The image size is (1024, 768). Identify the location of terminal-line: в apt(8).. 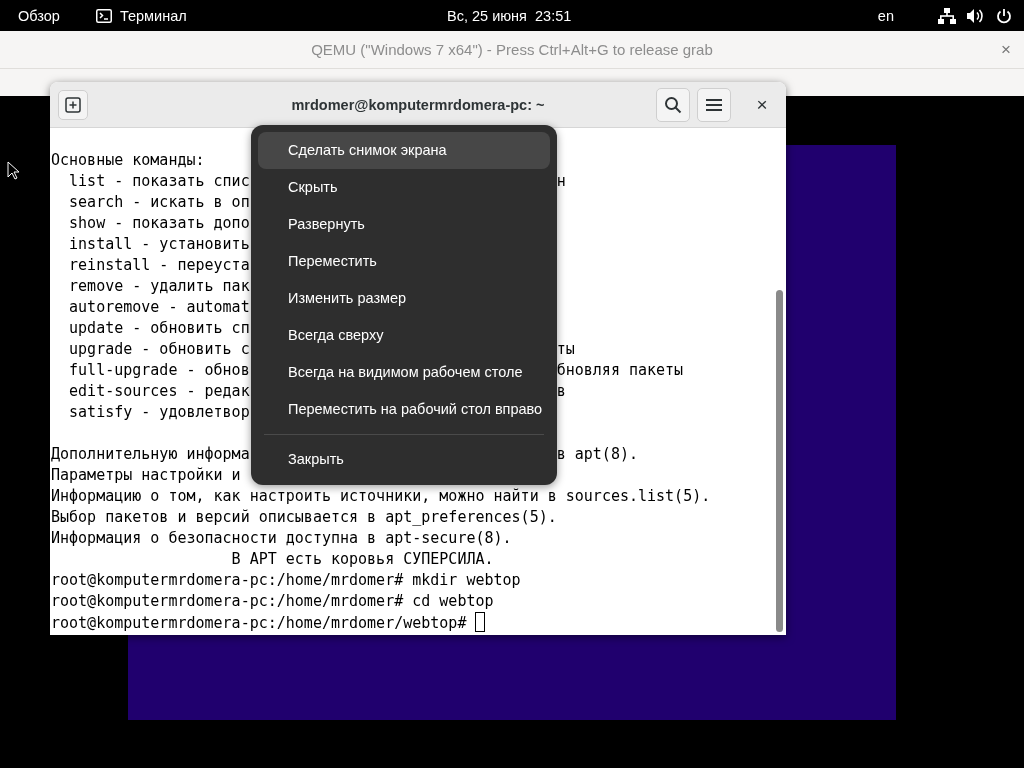
(597, 454).